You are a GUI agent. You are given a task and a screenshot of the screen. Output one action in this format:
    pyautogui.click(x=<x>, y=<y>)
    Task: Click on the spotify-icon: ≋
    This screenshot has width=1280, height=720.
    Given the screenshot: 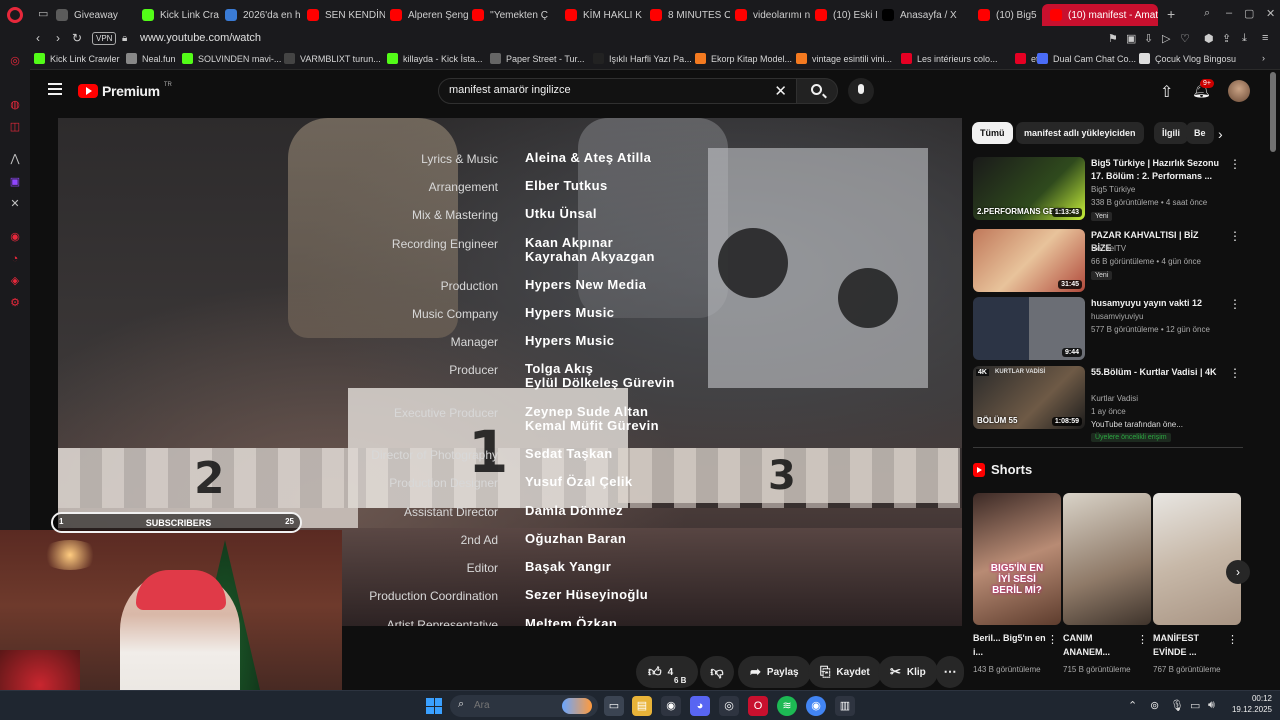 What is the action you would take?
    pyautogui.click(x=787, y=706)
    